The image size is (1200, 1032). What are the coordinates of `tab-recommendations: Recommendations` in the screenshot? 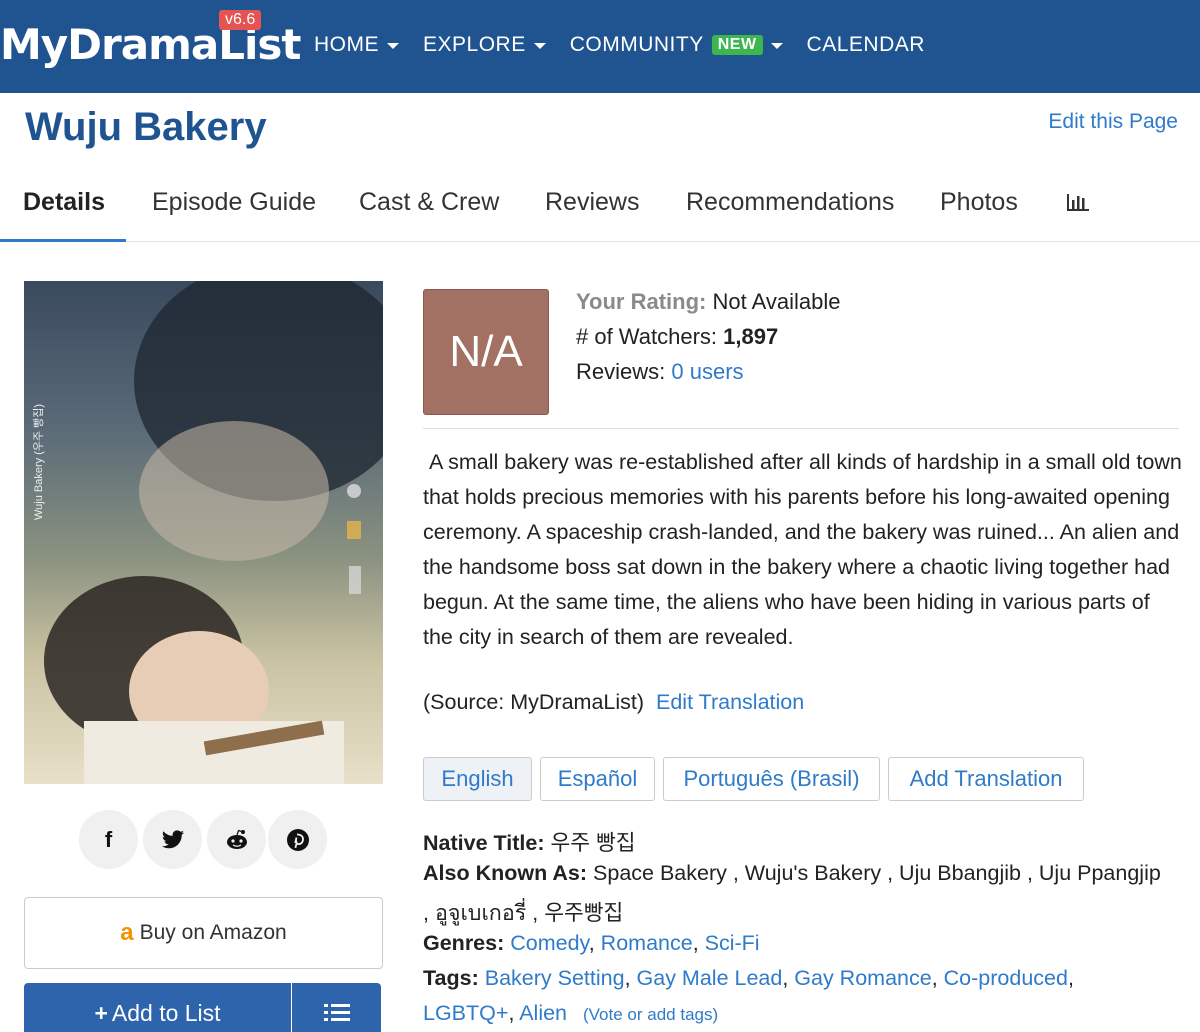 It's located at (790, 202).